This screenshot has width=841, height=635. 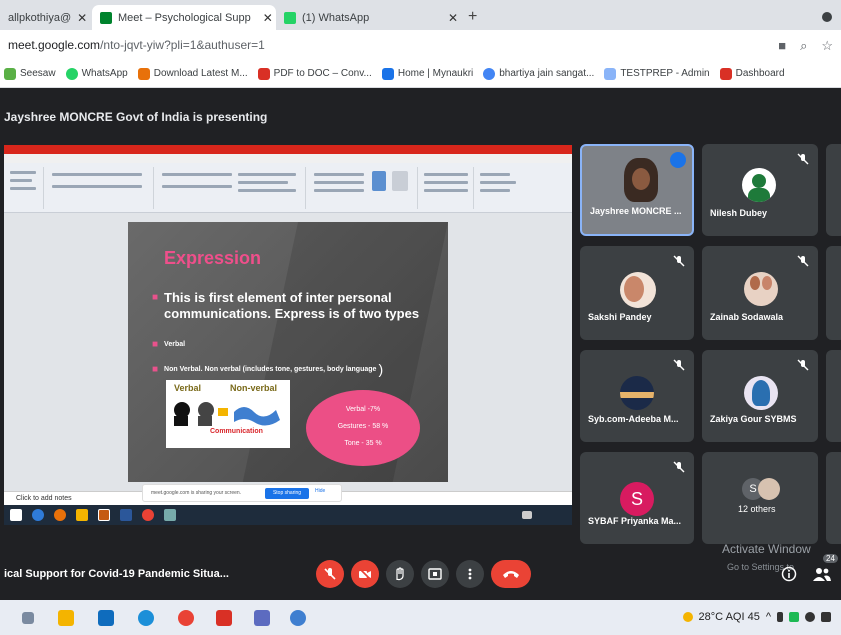 I want to click on weather-text: 28°C AQI 45, so click(x=729, y=617).